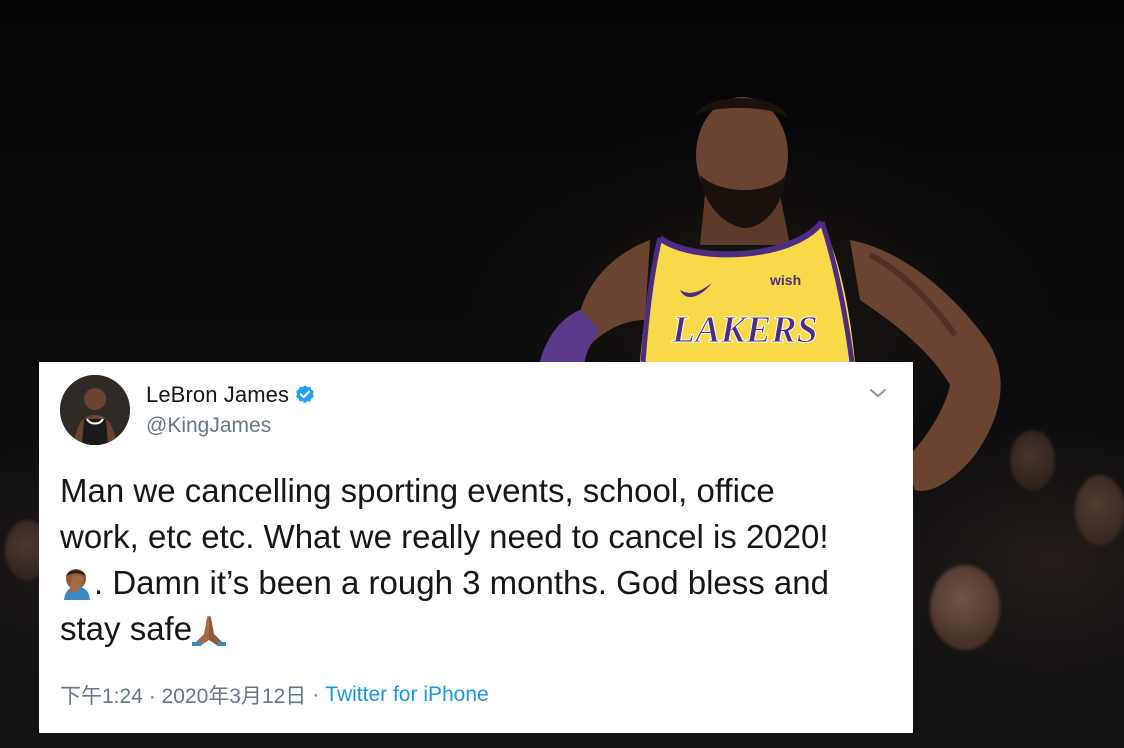 The height and width of the screenshot is (748, 1124). What do you see at coordinates (95, 410) in the screenshot?
I see `avatar` at bounding box center [95, 410].